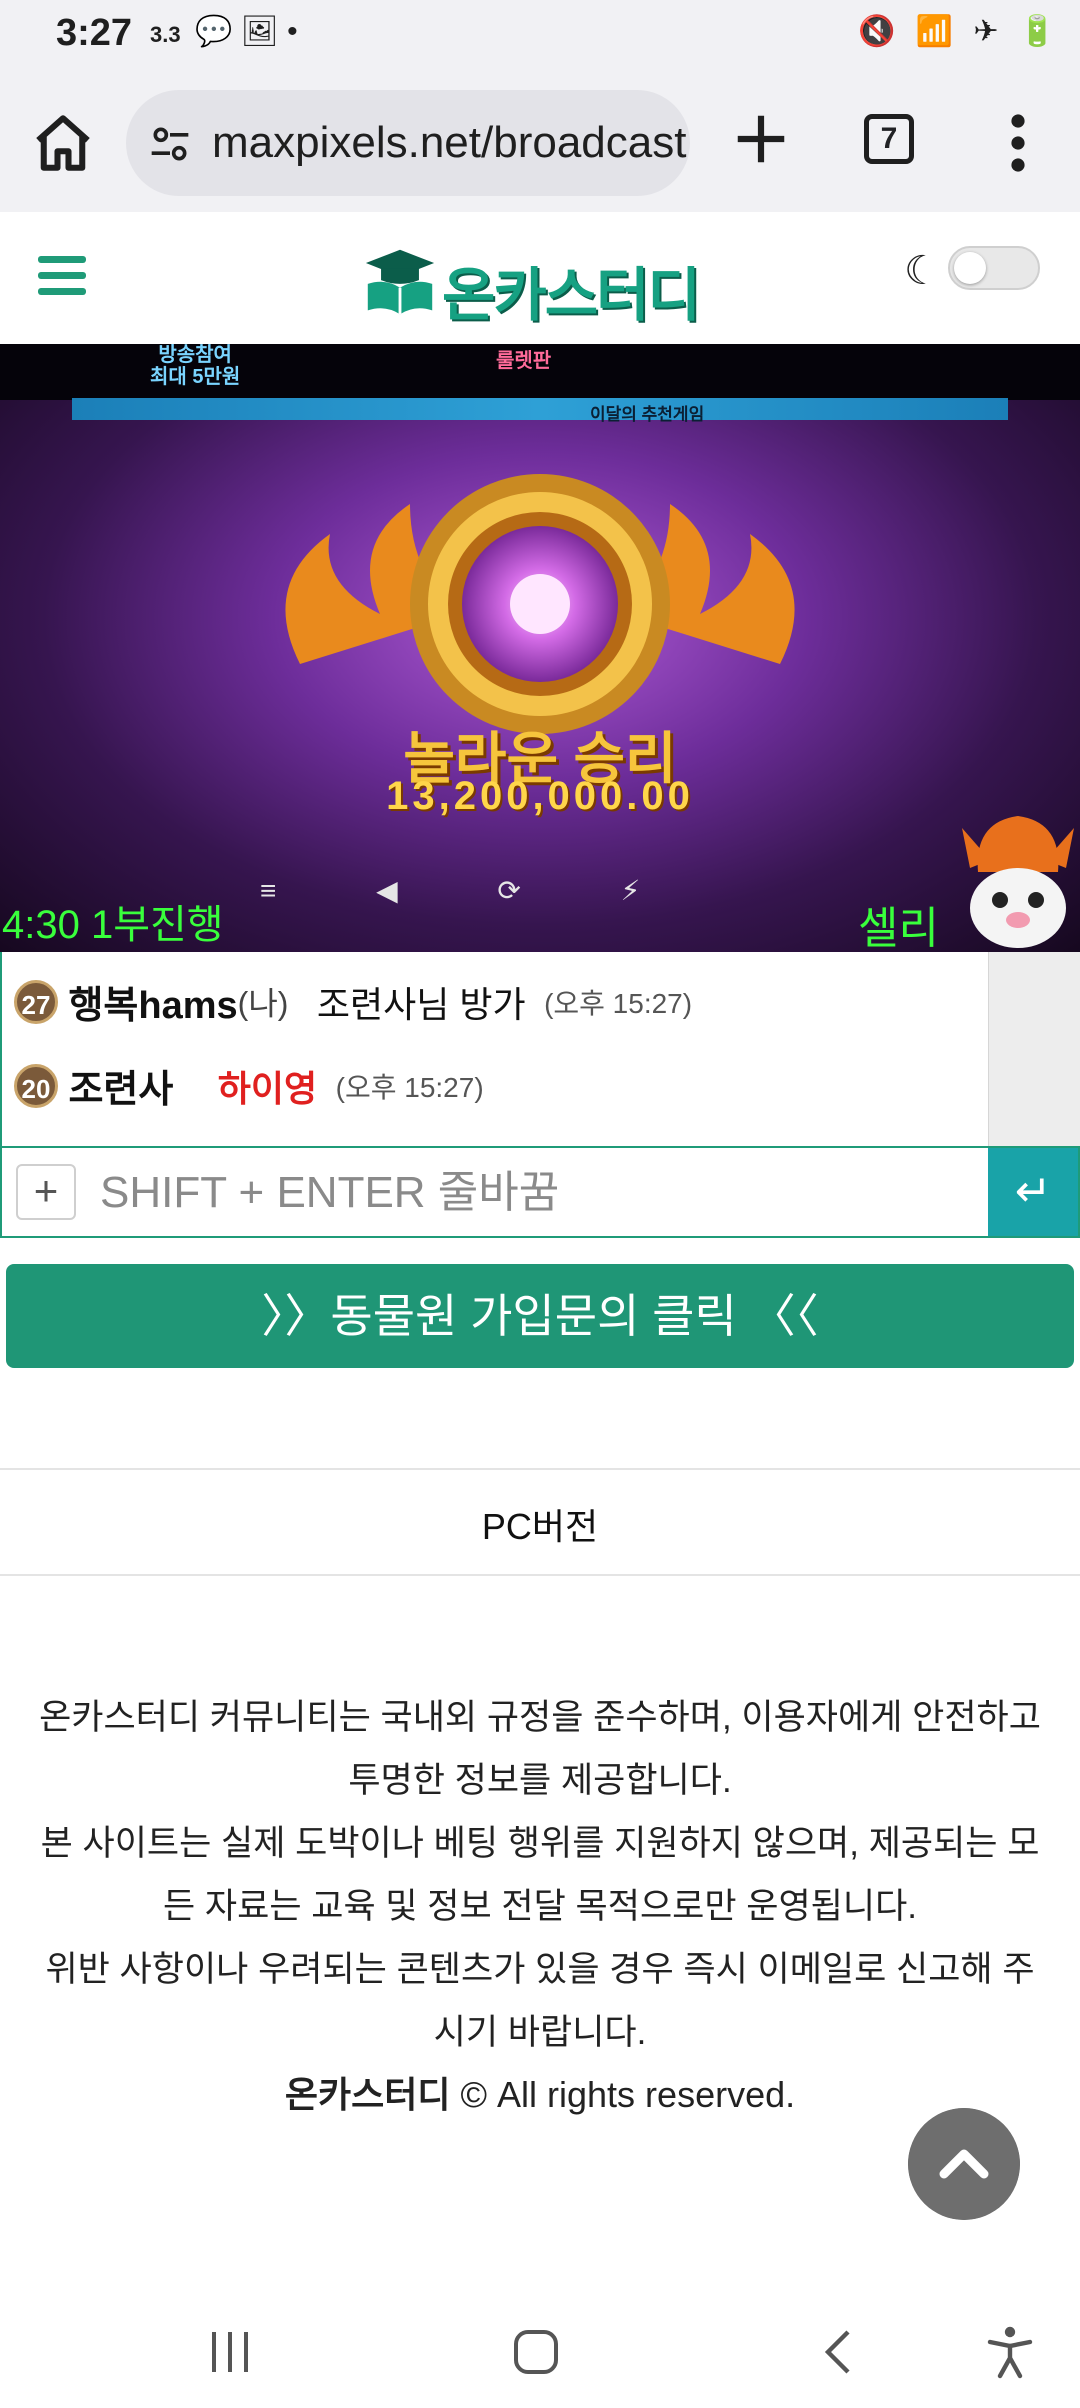 The image size is (1080, 2408). Describe the element at coordinates (152, 1006) in the screenshot. I see `chat-nick: 행복hams` at that location.